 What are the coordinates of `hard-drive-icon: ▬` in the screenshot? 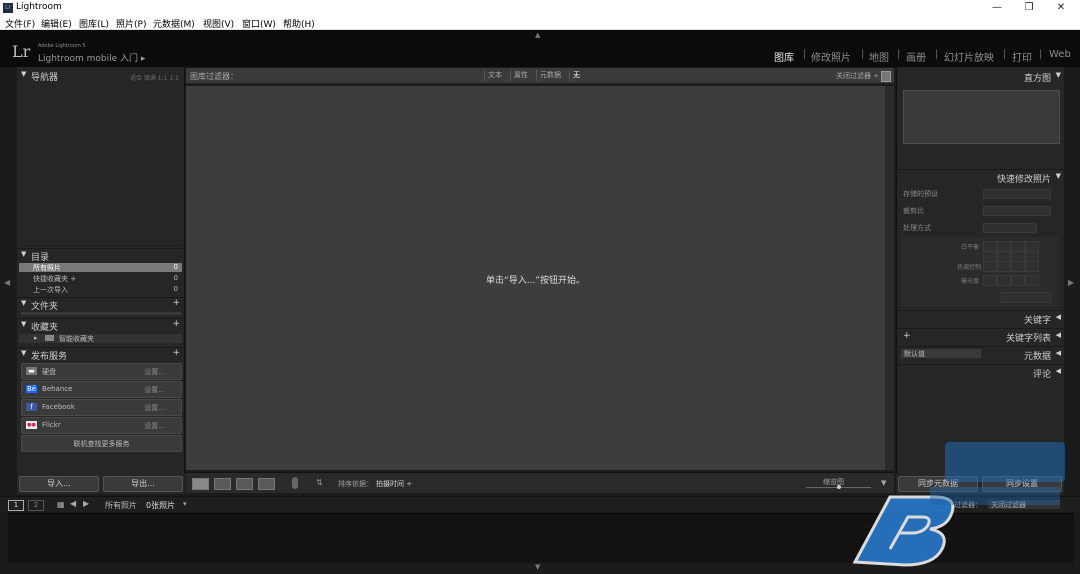 It's located at (31, 371).